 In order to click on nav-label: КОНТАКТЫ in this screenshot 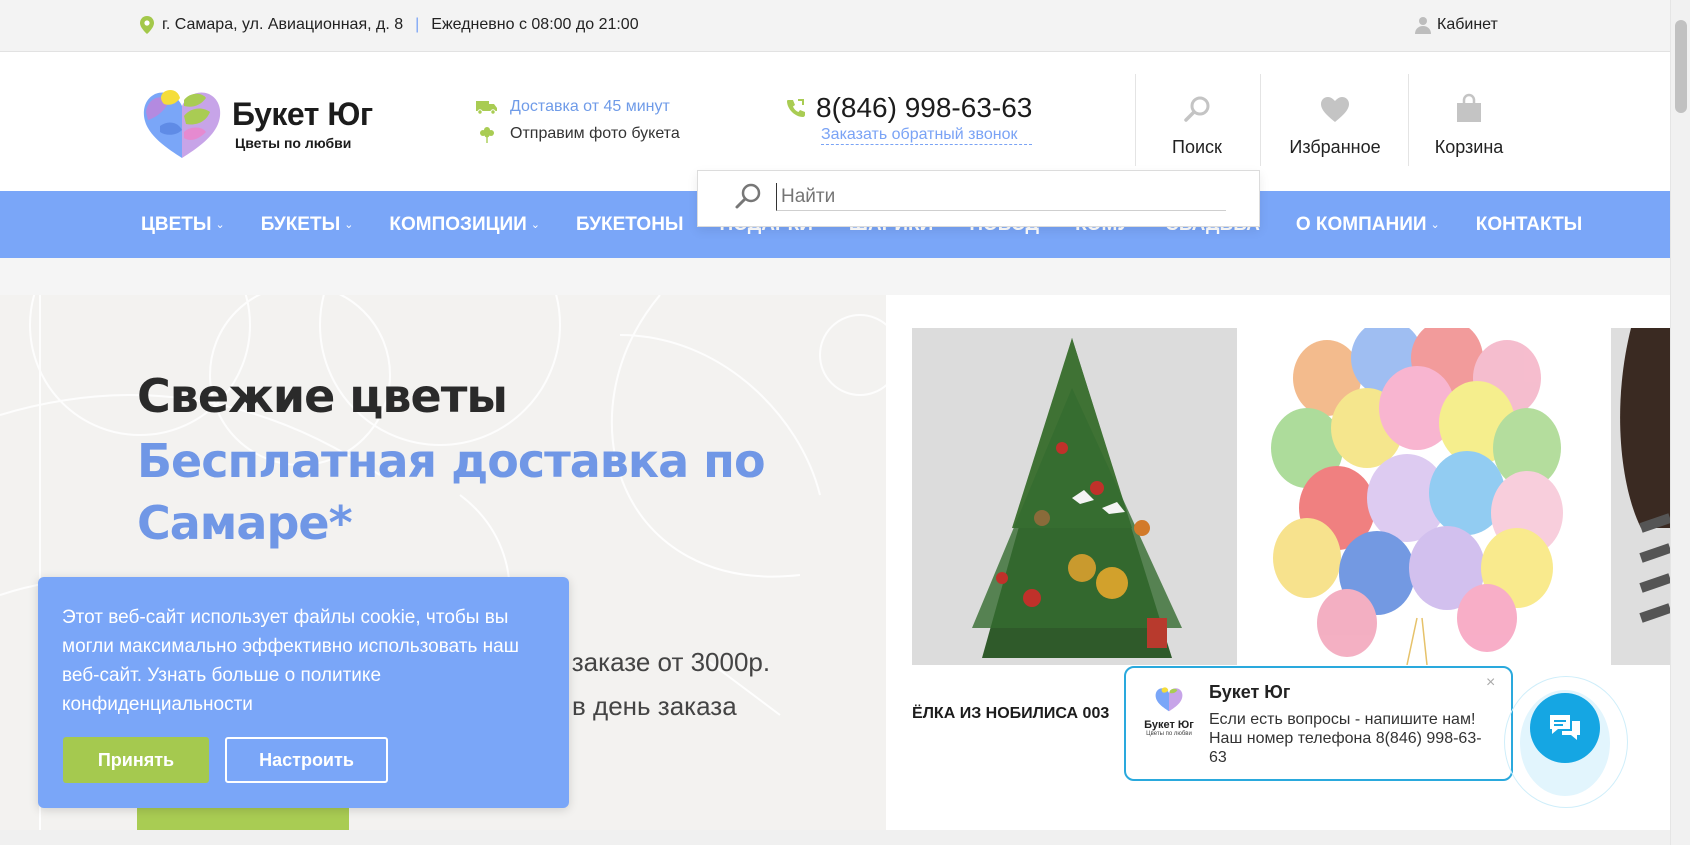, I will do `click(1529, 224)`.